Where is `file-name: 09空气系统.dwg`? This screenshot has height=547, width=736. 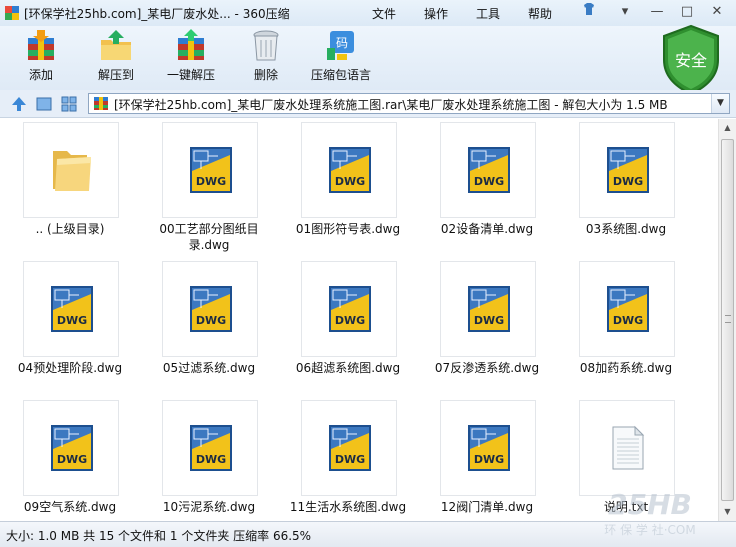 file-name: 09空气系统.dwg is located at coordinates (70, 507).